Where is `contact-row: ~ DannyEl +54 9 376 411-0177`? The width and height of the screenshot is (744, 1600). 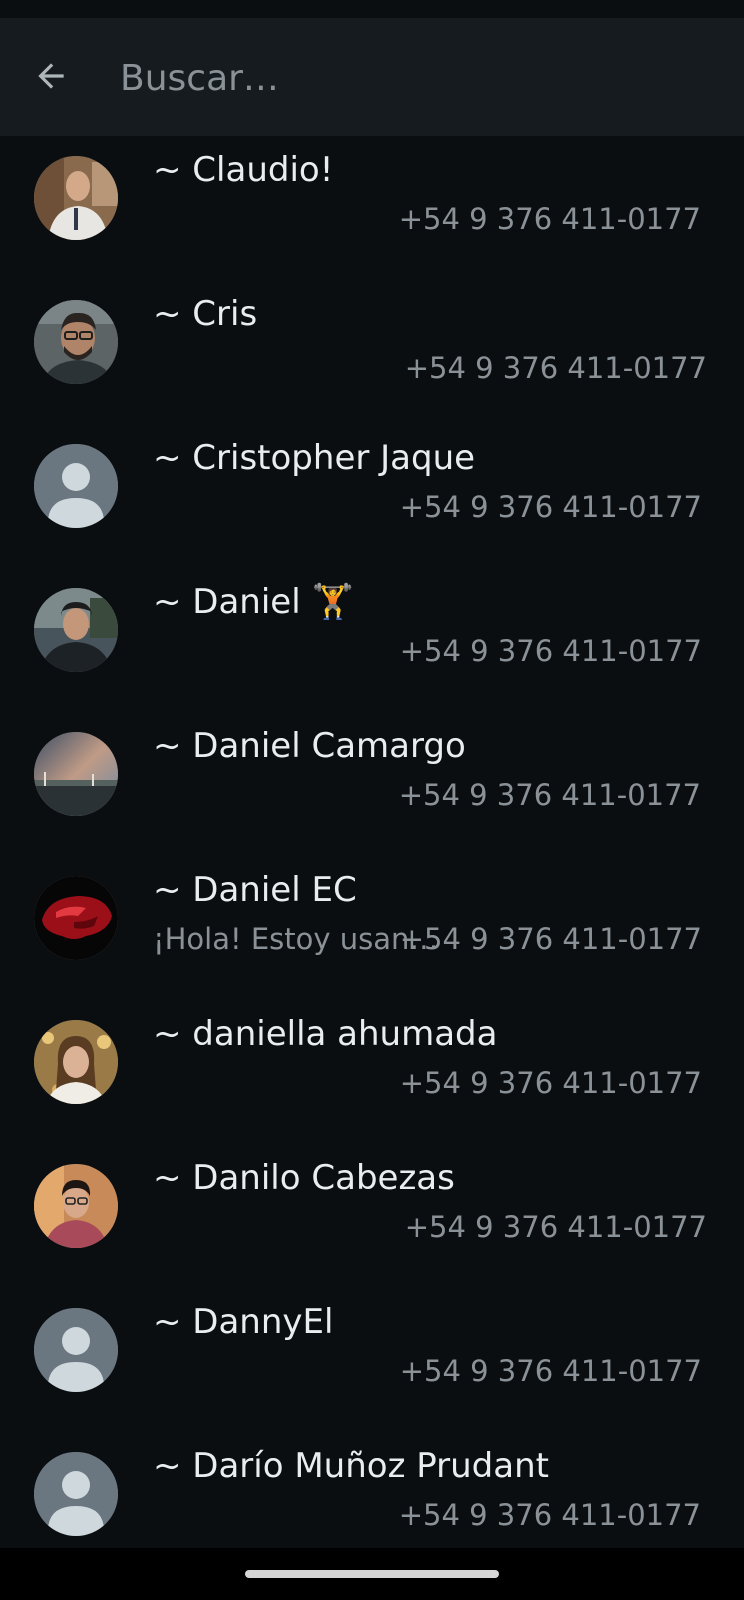 contact-row: ~ DannyEl +54 9 376 411-0177 is located at coordinates (372, 1360).